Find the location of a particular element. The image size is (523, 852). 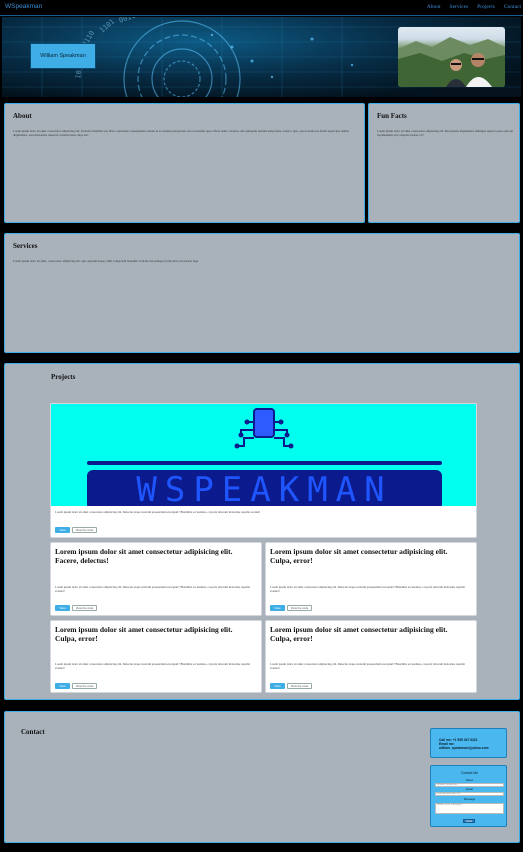

project-logo-text: WSPEAKMAN is located at coordinates (264, 488).